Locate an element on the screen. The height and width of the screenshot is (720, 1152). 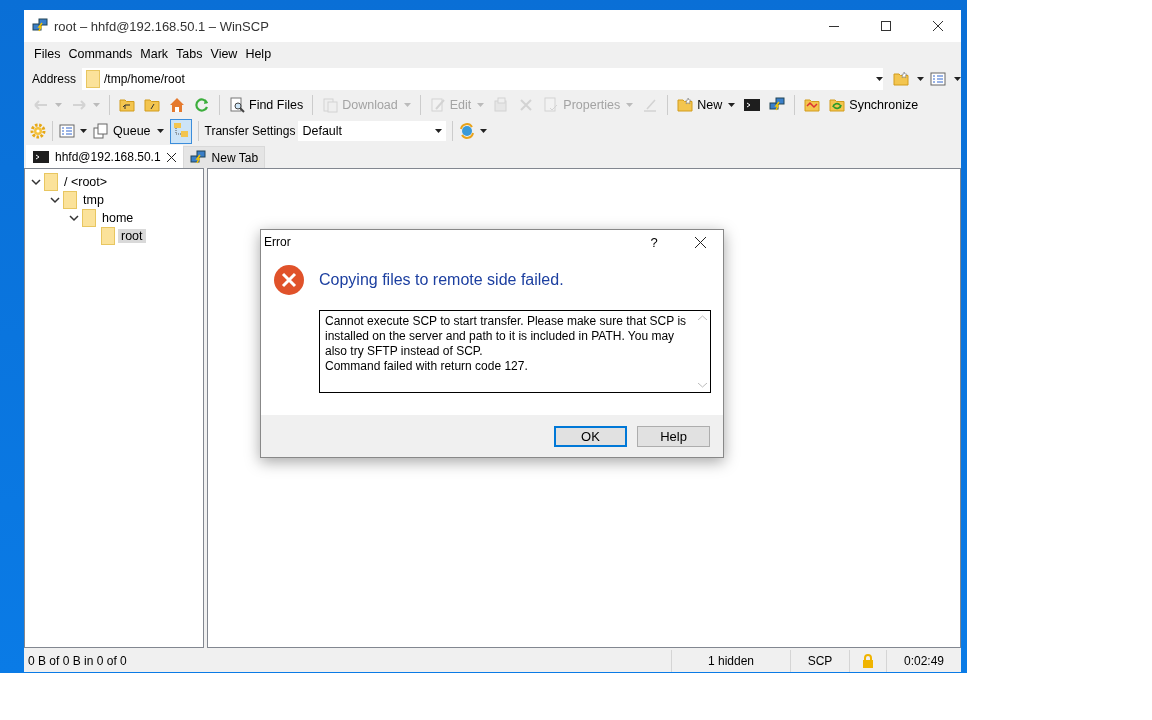
toolbar-button: Find Files is located at coordinates (266, 105).